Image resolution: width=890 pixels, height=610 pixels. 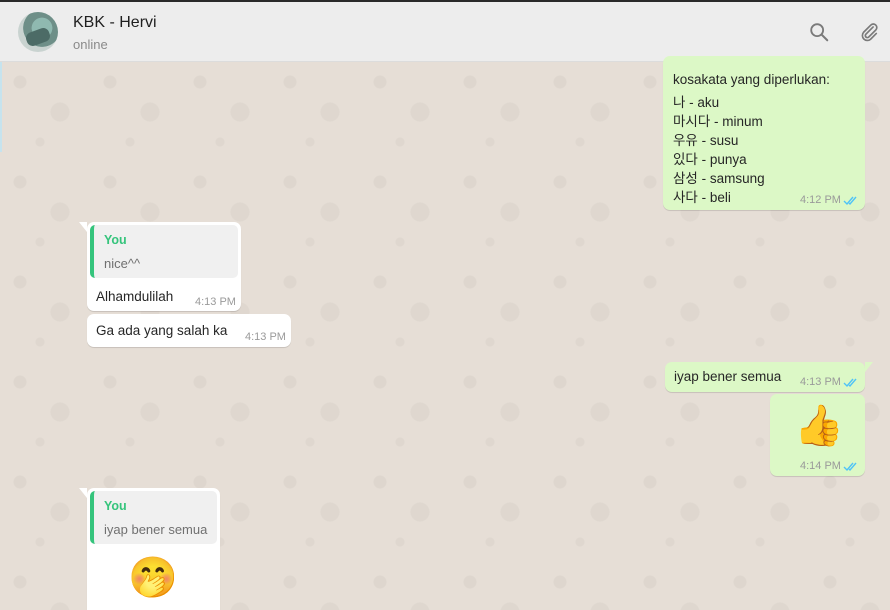 I want to click on message-text-line: 있다 - punya, so click(x=710, y=159).